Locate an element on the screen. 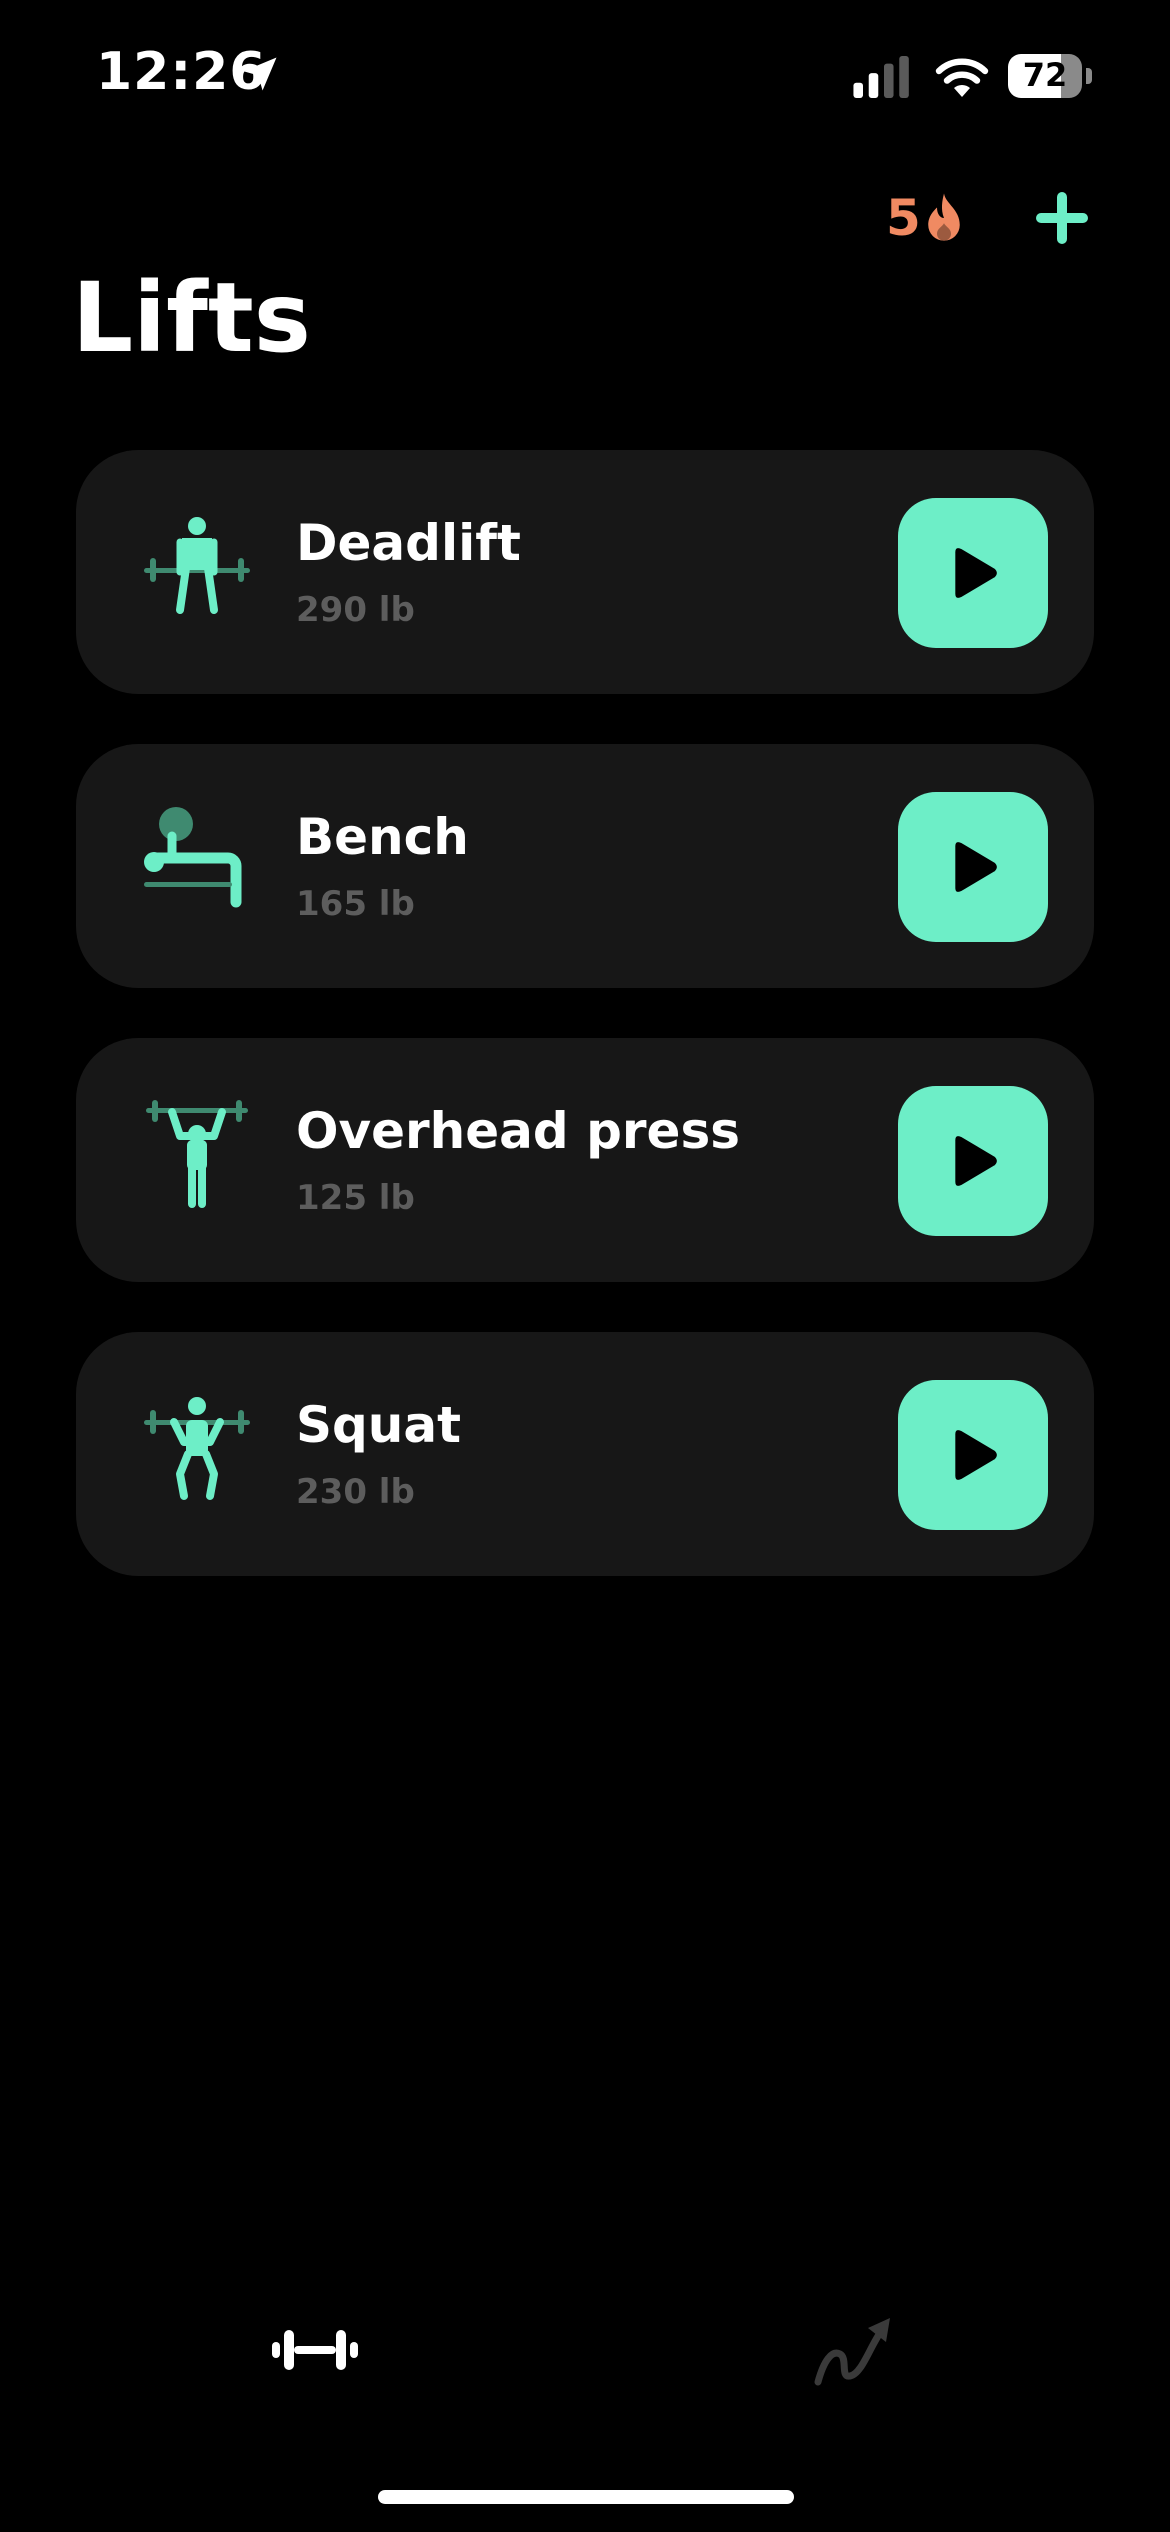 This screenshot has height=2532, width=1170. status-bar: 12:26 72 is located at coordinates (585, 75).